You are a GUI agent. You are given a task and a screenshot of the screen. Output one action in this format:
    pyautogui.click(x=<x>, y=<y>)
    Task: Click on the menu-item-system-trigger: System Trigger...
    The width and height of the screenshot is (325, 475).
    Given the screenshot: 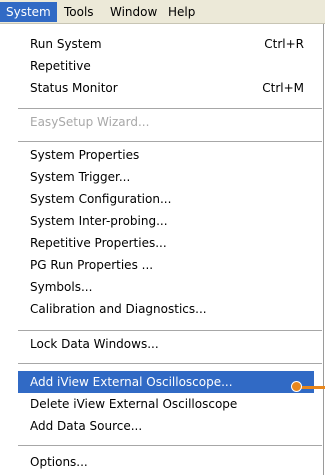 What is the action you would take?
    pyautogui.click(x=166, y=177)
    